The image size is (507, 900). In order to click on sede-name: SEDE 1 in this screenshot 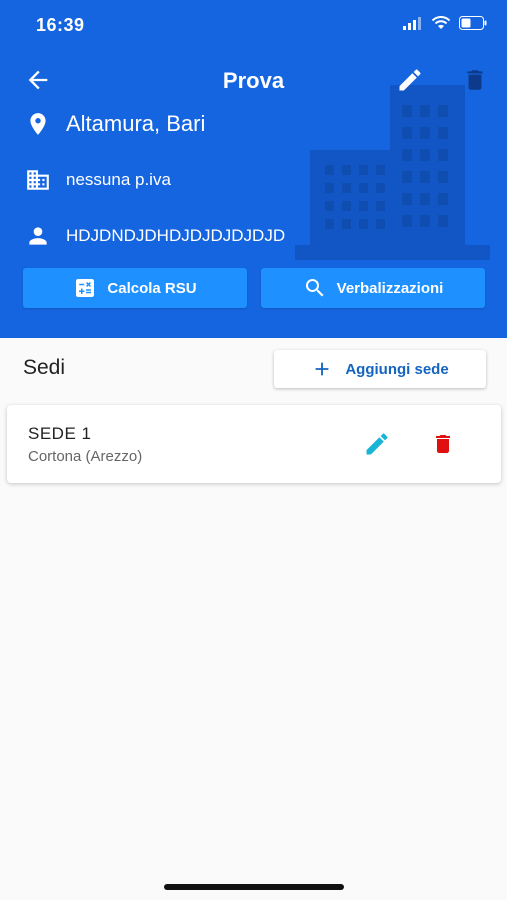, I will do `click(60, 433)`.